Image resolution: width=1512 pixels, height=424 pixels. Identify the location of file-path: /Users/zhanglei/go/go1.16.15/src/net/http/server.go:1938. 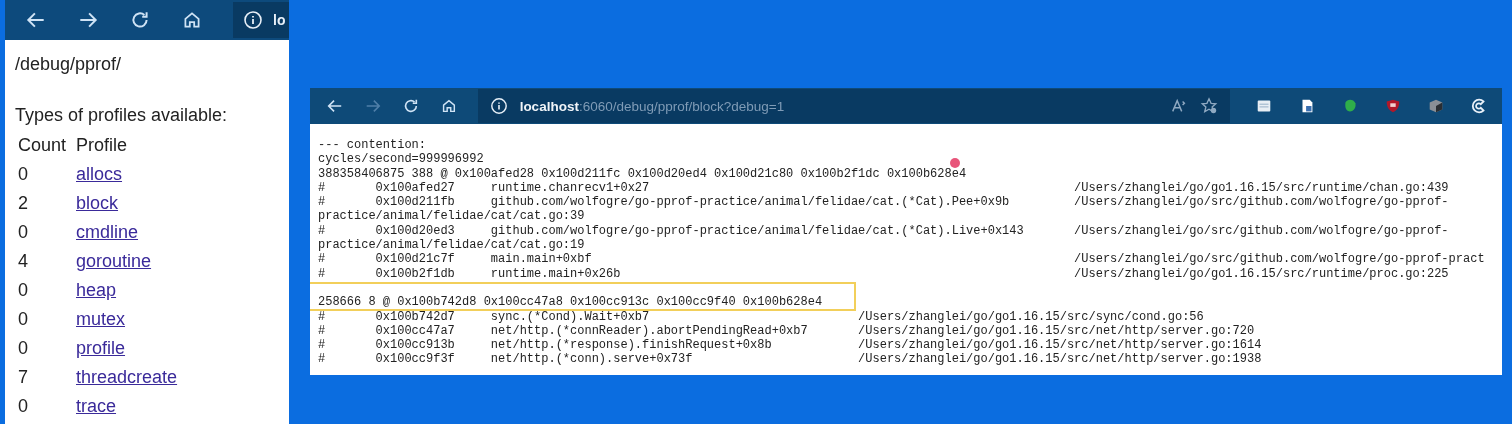
(1060, 359).